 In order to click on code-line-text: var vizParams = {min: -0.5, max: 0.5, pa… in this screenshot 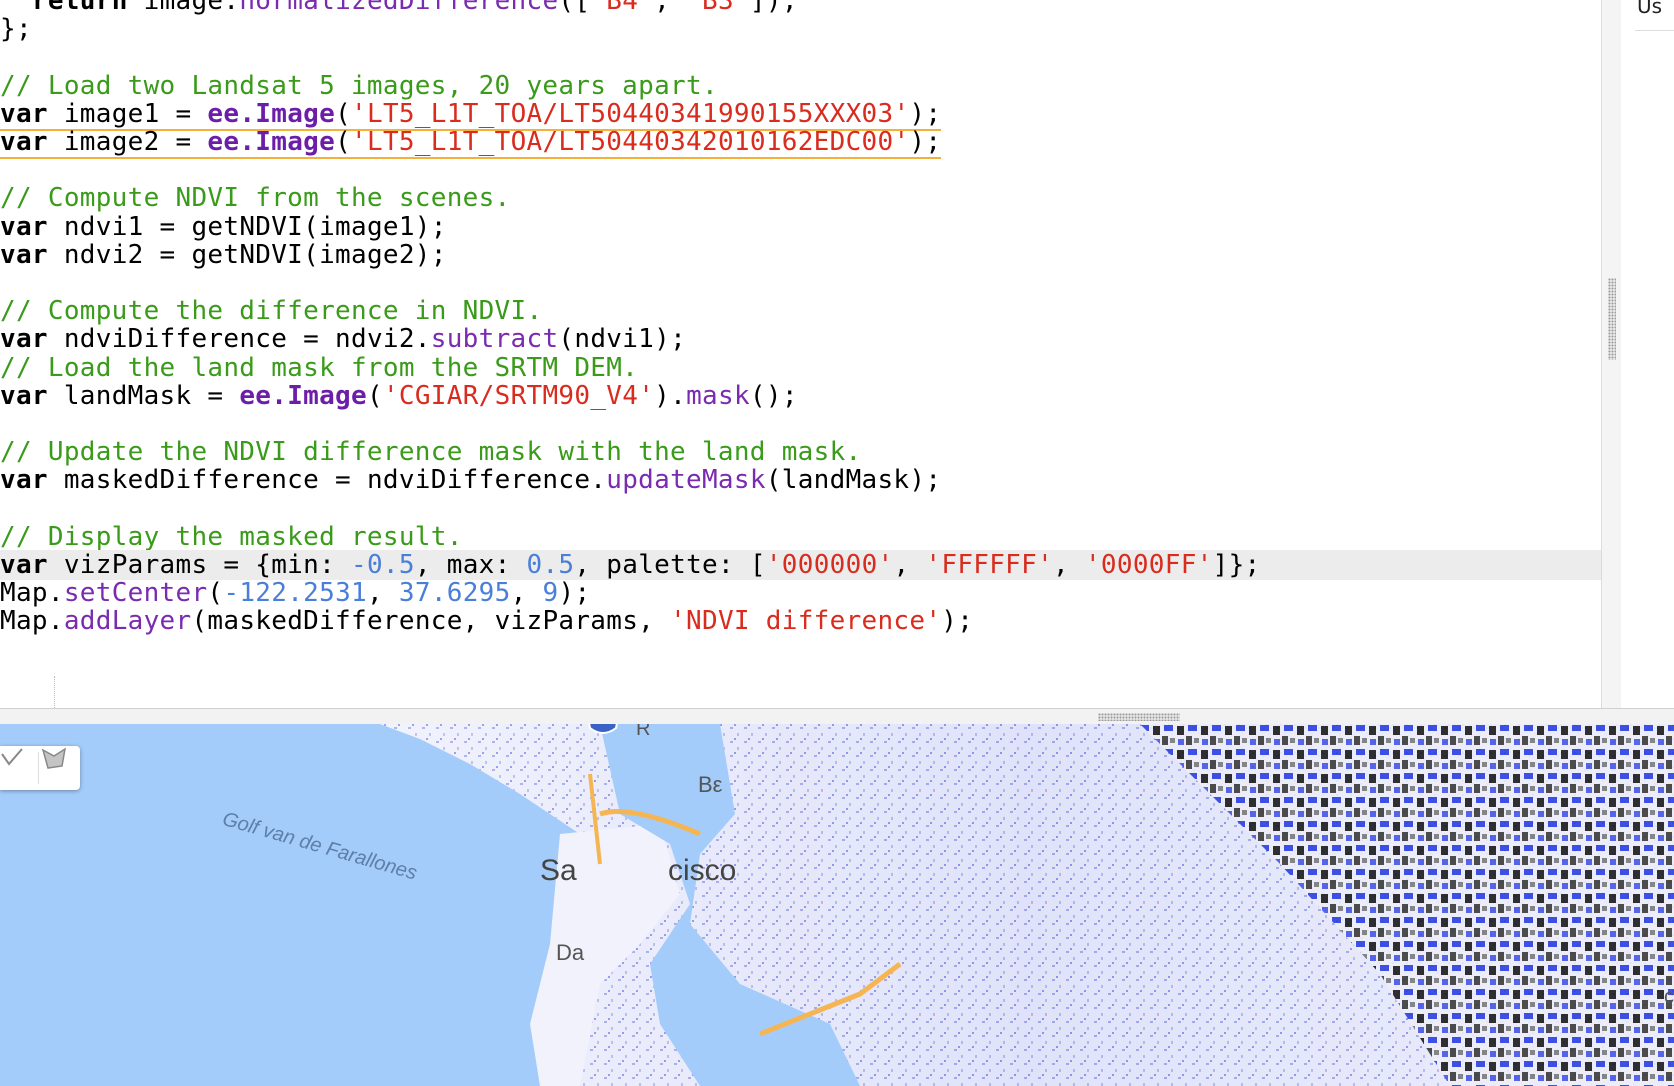, I will do `click(630, 565)`.